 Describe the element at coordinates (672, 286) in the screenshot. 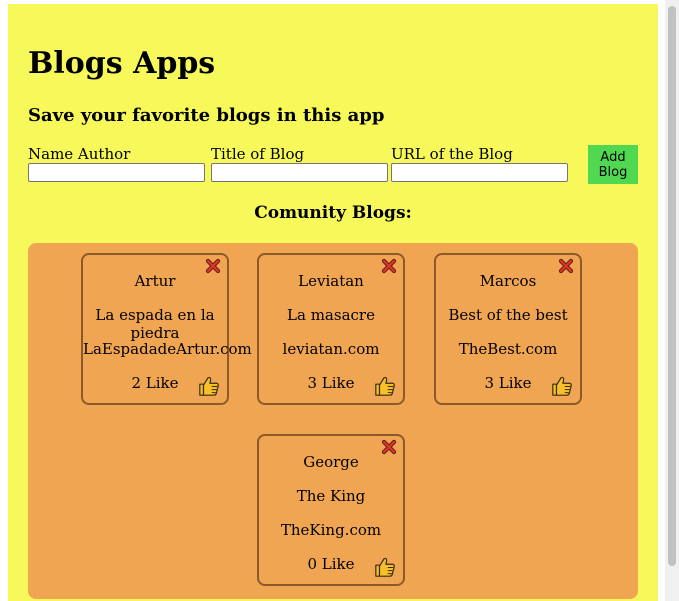

I see `scrollbar-thumb` at that location.